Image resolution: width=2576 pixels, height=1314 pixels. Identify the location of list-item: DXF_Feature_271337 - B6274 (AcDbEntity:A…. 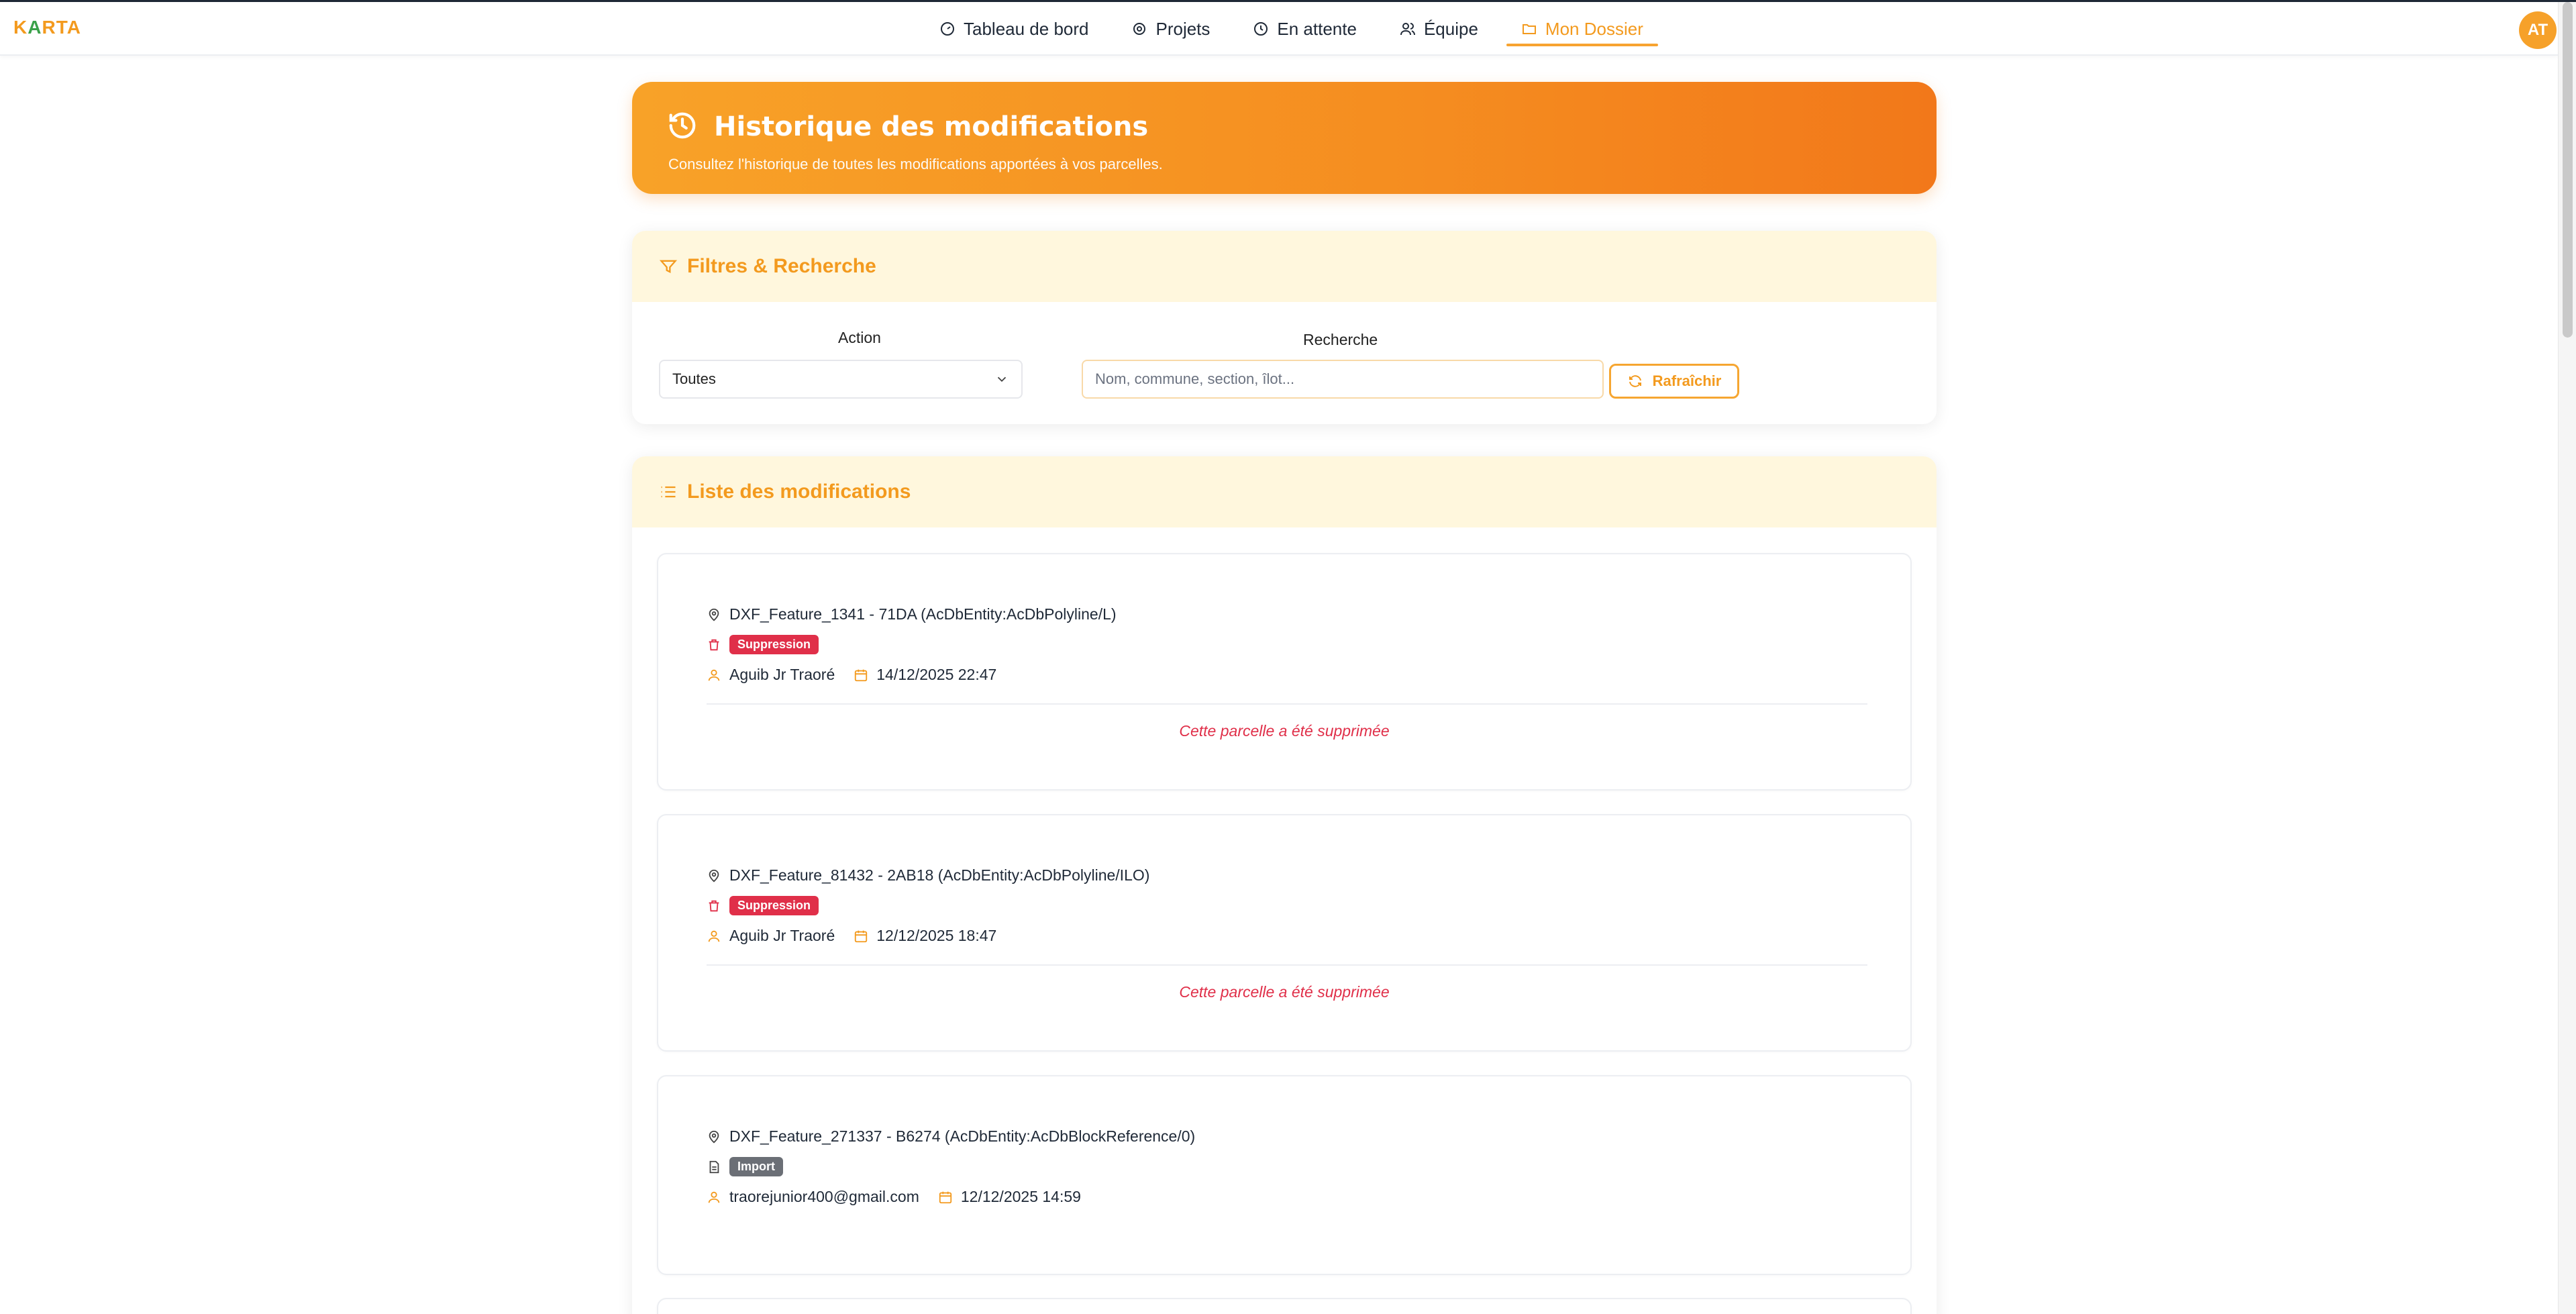
(1284, 1175).